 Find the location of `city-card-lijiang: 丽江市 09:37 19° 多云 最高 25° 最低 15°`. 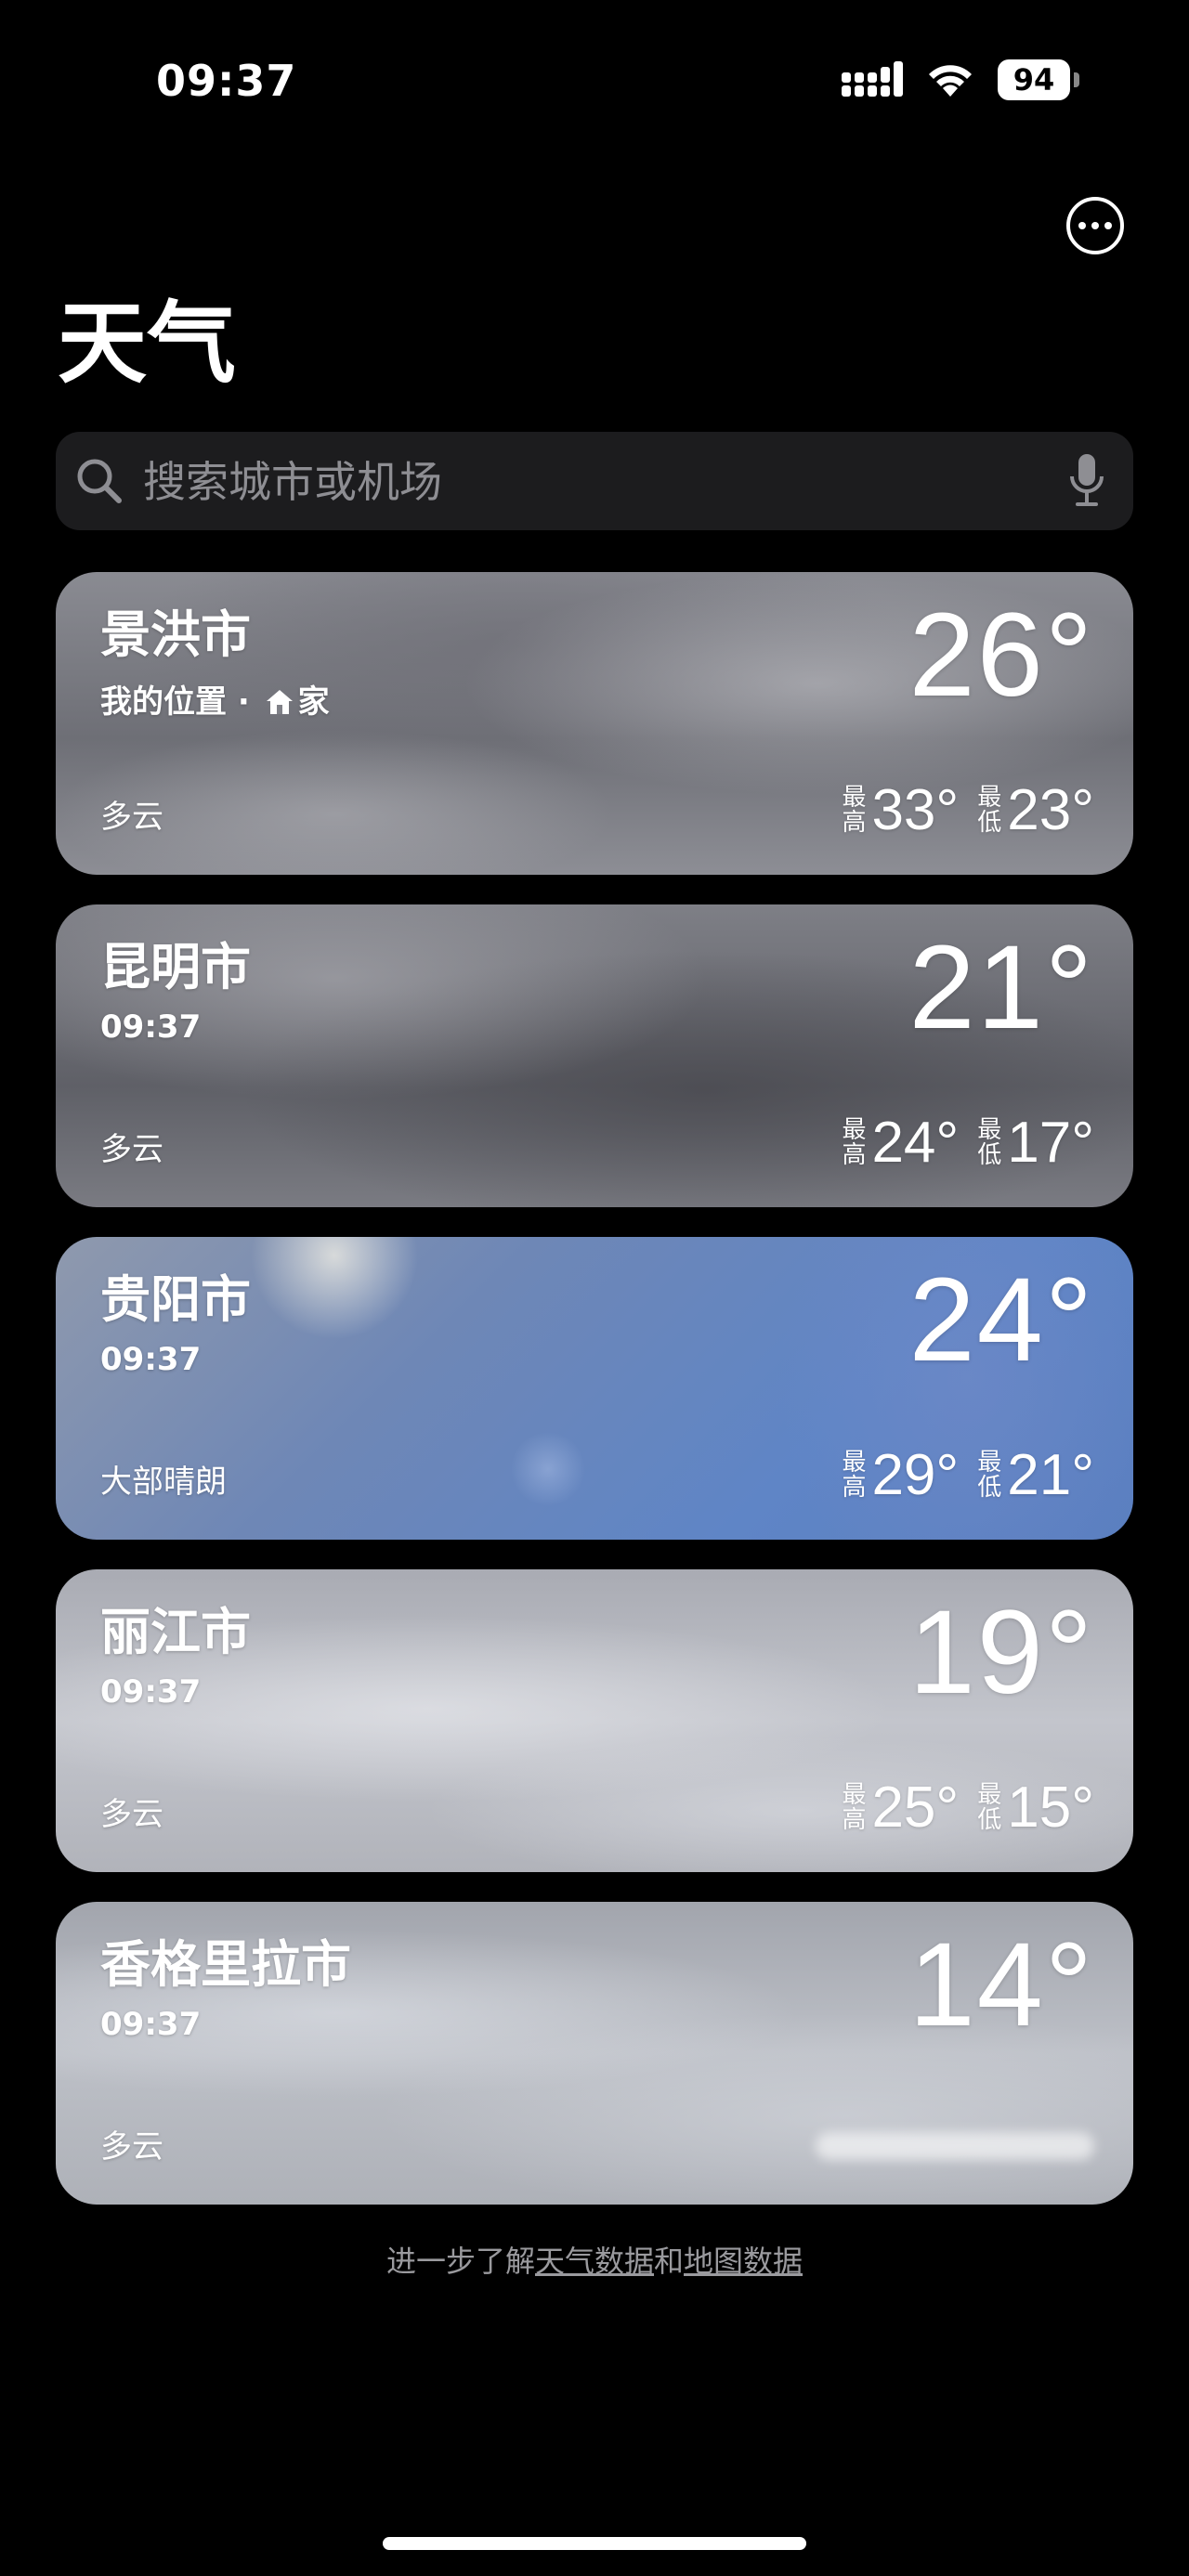

city-card-lijiang: 丽江市 09:37 19° 多云 最高 25° 最低 15° is located at coordinates (594, 1720).